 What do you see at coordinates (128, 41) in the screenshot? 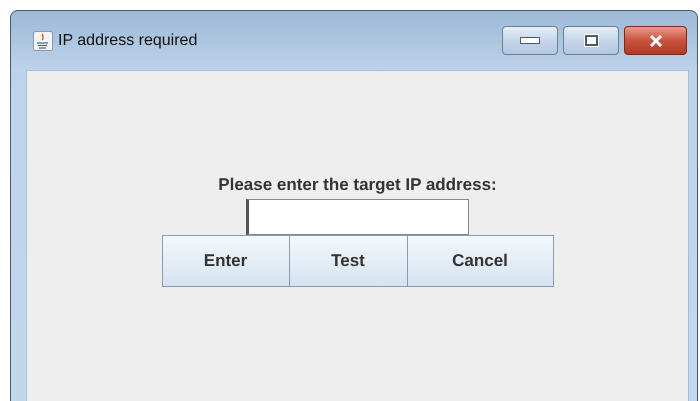
I see `window-title: IP address required` at bounding box center [128, 41].